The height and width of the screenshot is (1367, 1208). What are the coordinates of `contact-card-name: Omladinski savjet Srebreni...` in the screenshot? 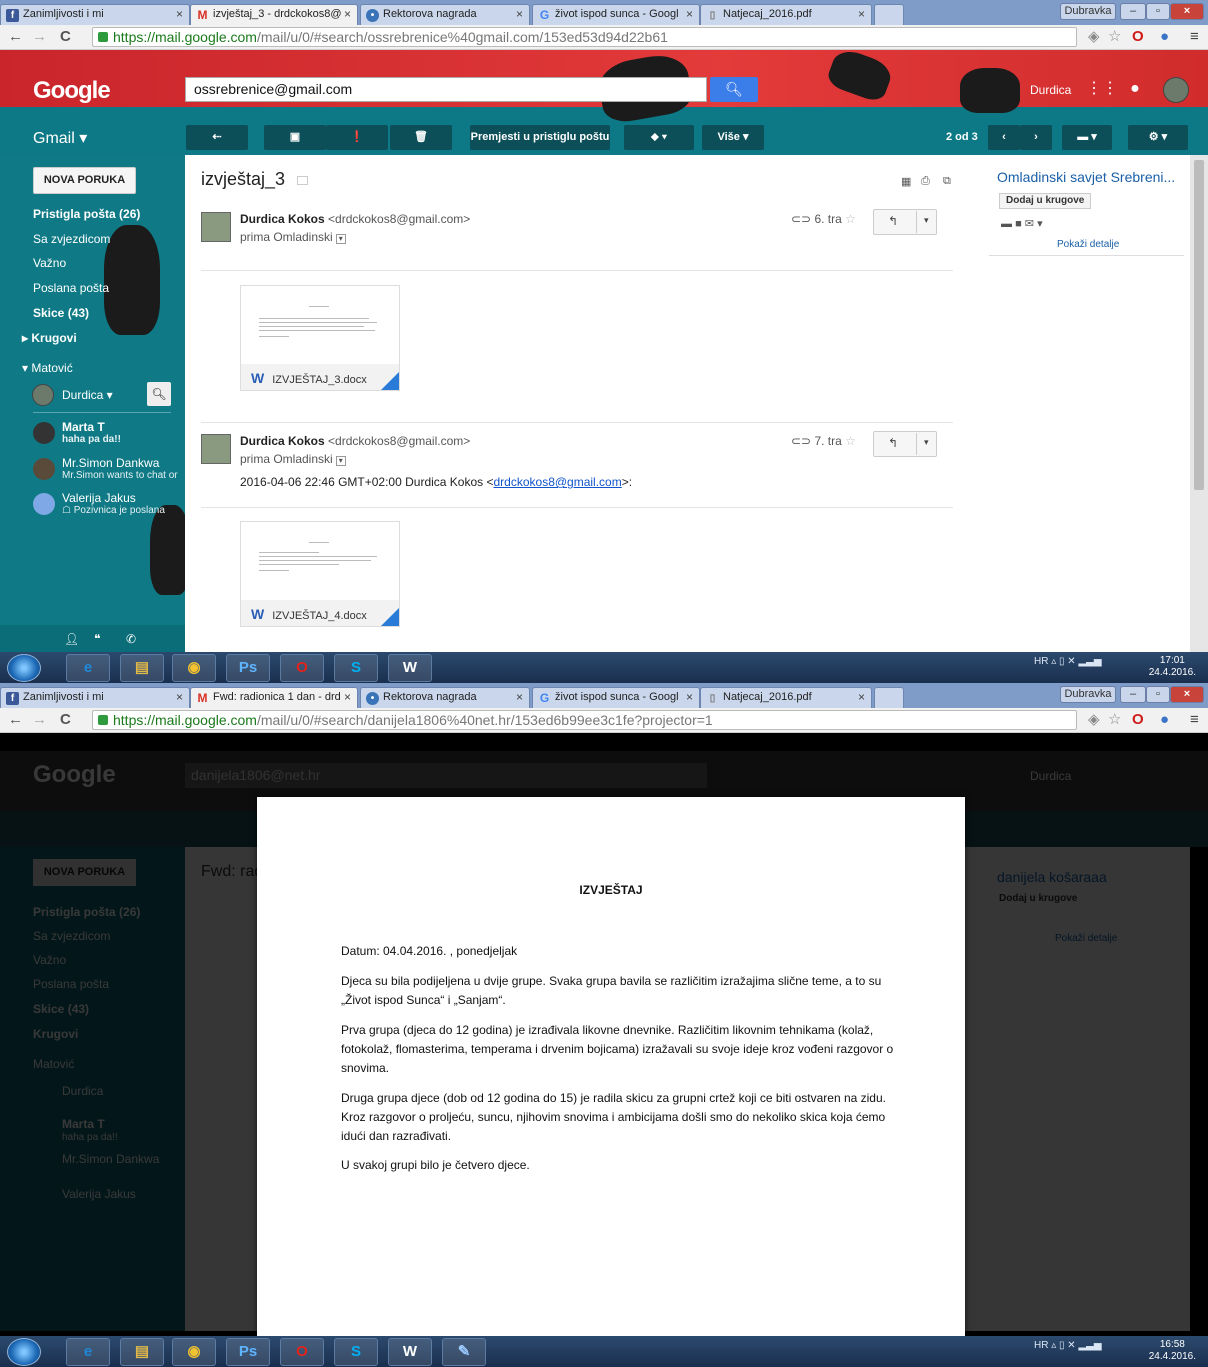 It's located at (1092, 177).